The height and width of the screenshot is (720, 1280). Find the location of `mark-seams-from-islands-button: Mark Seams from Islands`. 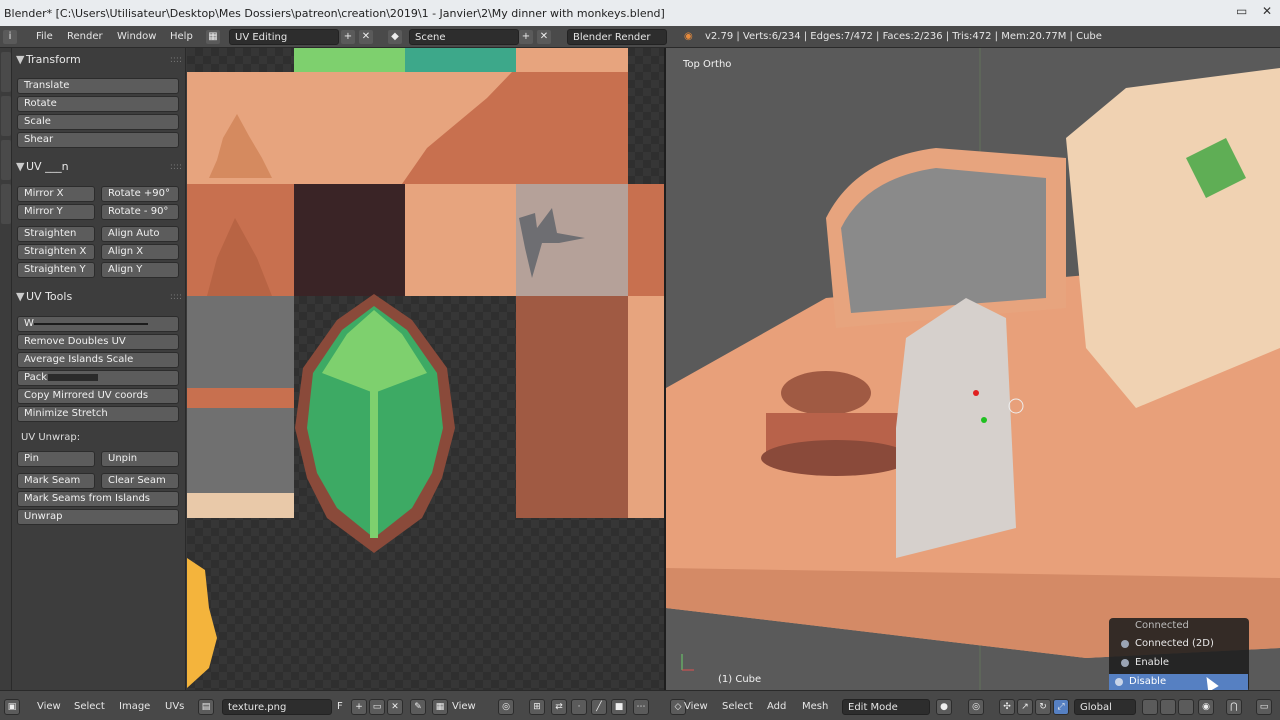

mark-seams-from-islands-button: Mark Seams from Islands is located at coordinates (98, 499).